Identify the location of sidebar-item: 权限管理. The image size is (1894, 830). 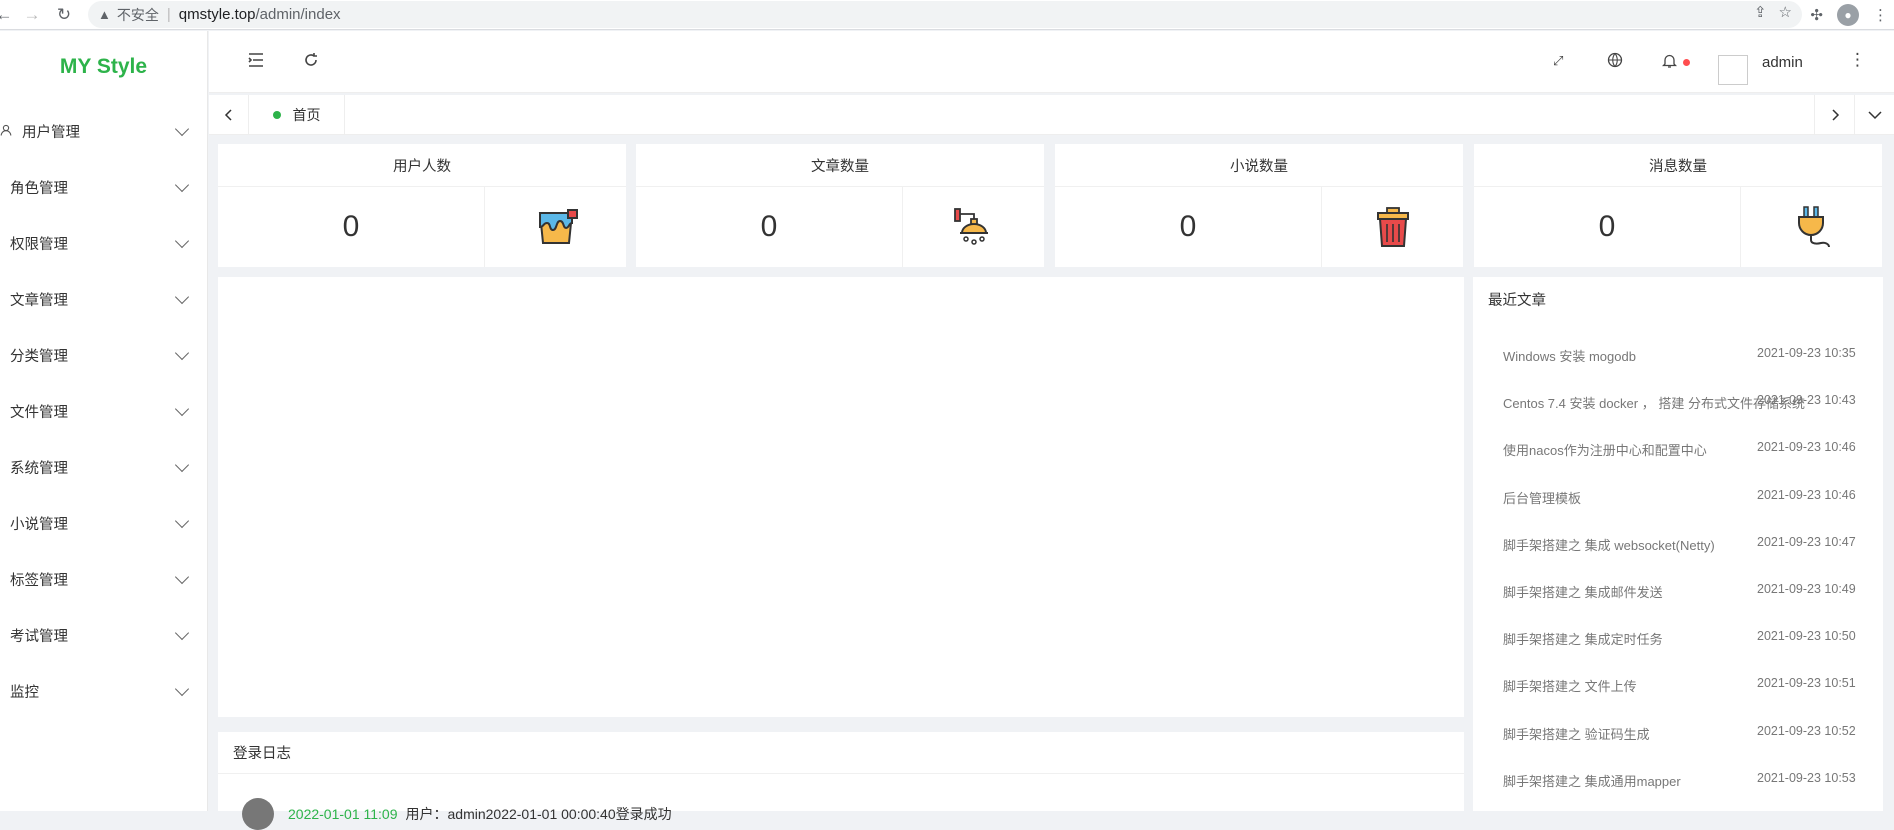
(103, 243).